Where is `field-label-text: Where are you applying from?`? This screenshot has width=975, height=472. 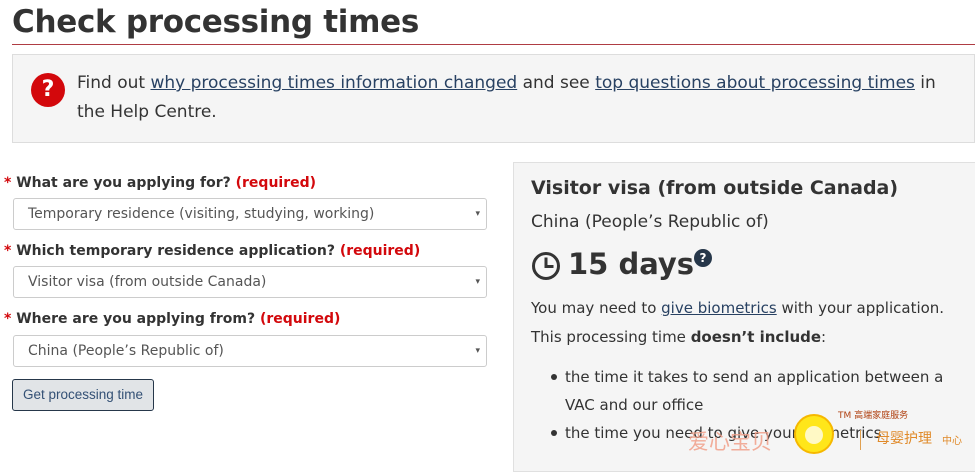
field-label-text: Where are you applying from? is located at coordinates (136, 319).